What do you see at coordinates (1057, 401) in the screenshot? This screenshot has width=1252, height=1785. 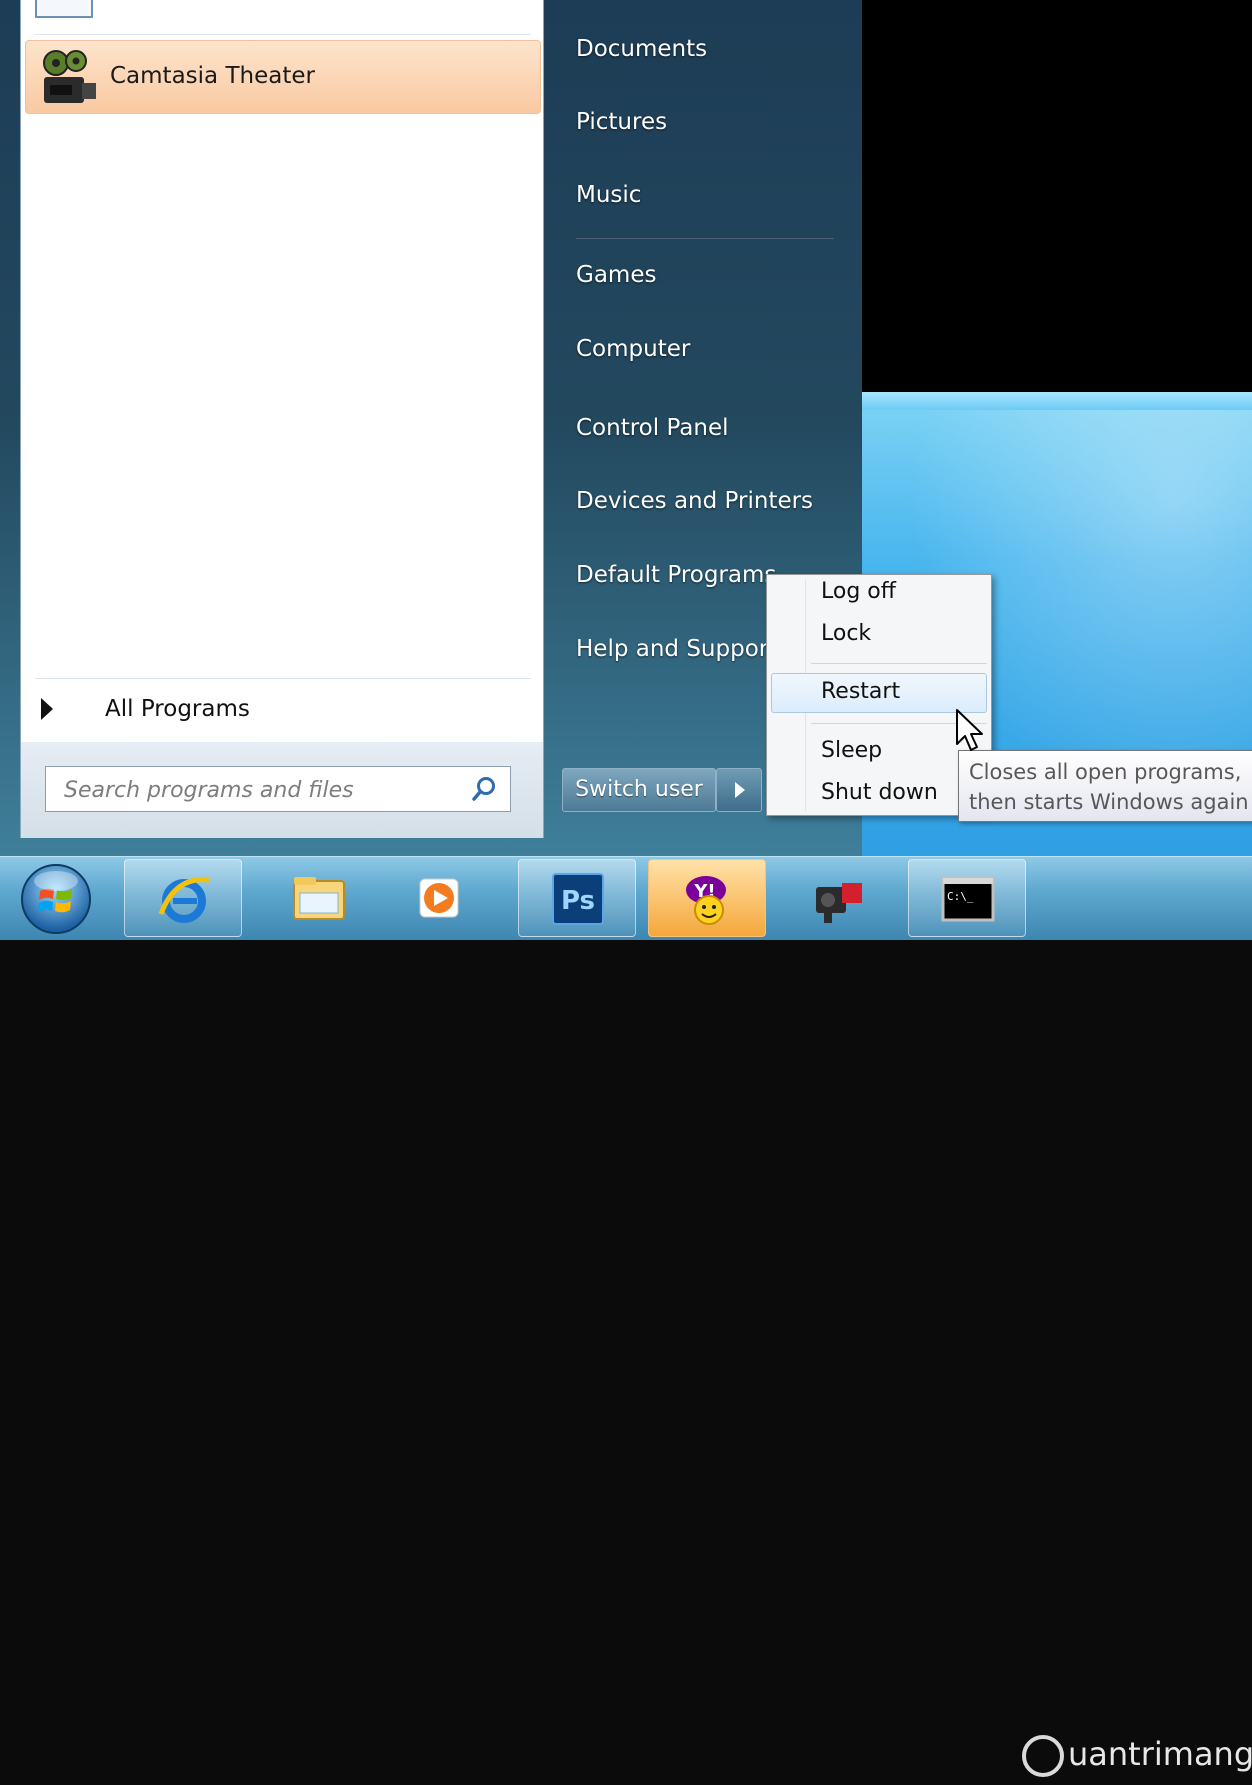 I see `desktop-window-edge` at bounding box center [1057, 401].